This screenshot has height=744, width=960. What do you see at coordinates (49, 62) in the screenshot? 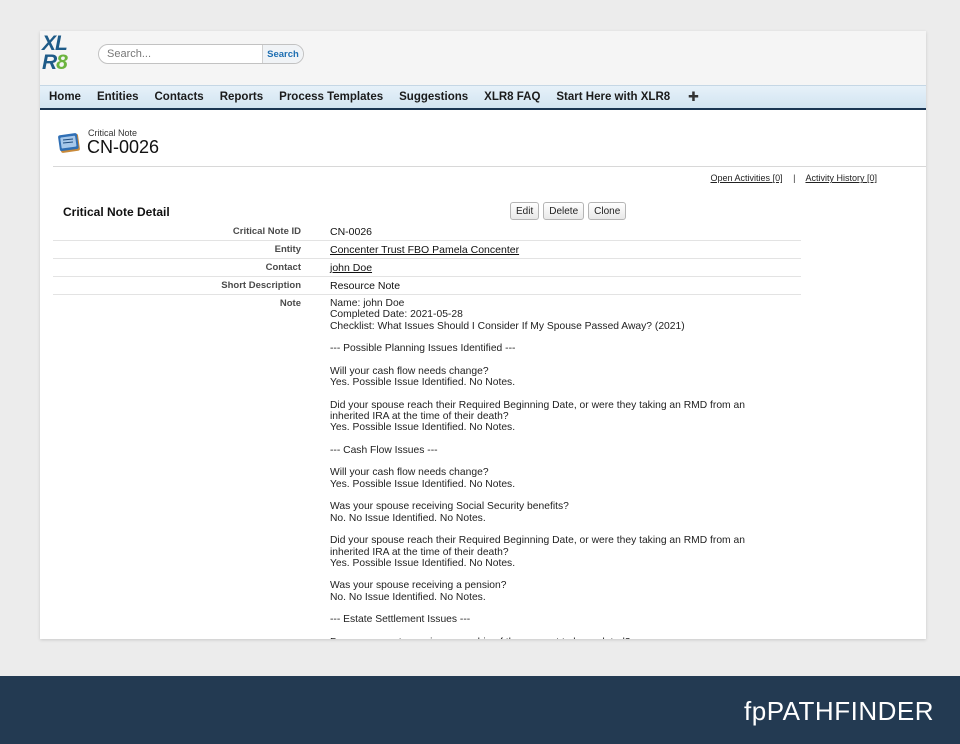
I see `logo-letter-r: R` at bounding box center [49, 62].